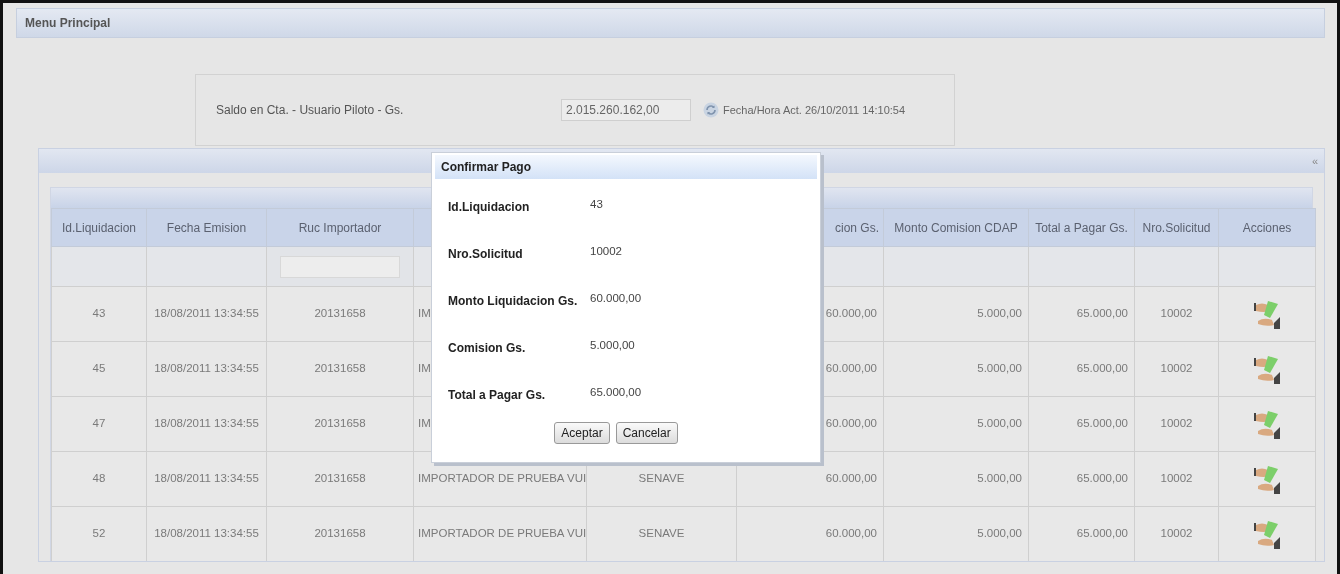  I want to click on field-label: Monto Liquidacion Gs., so click(513, 301).